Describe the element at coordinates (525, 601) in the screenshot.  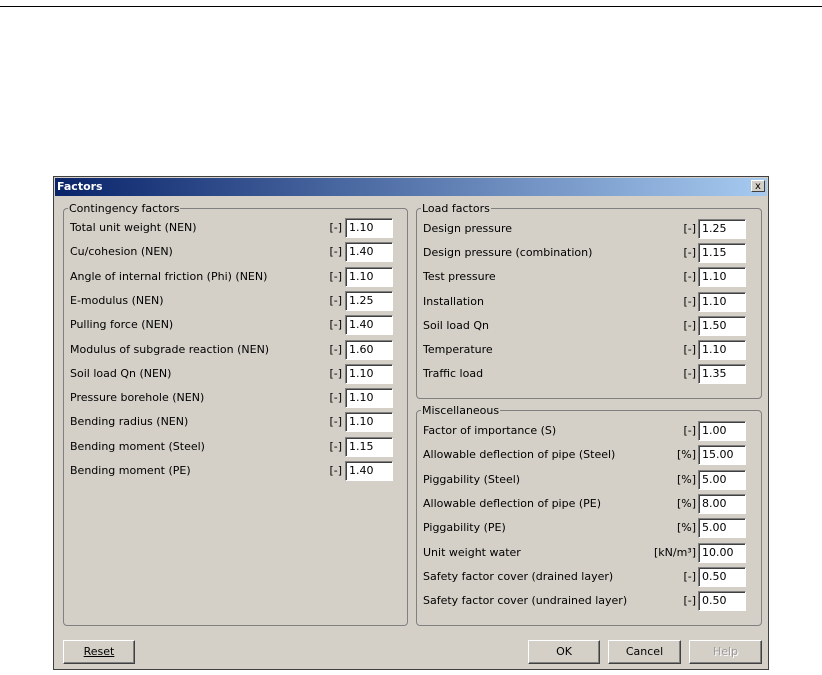
I see `factor-label: Safety factor cover (undrained layer)` at that location.